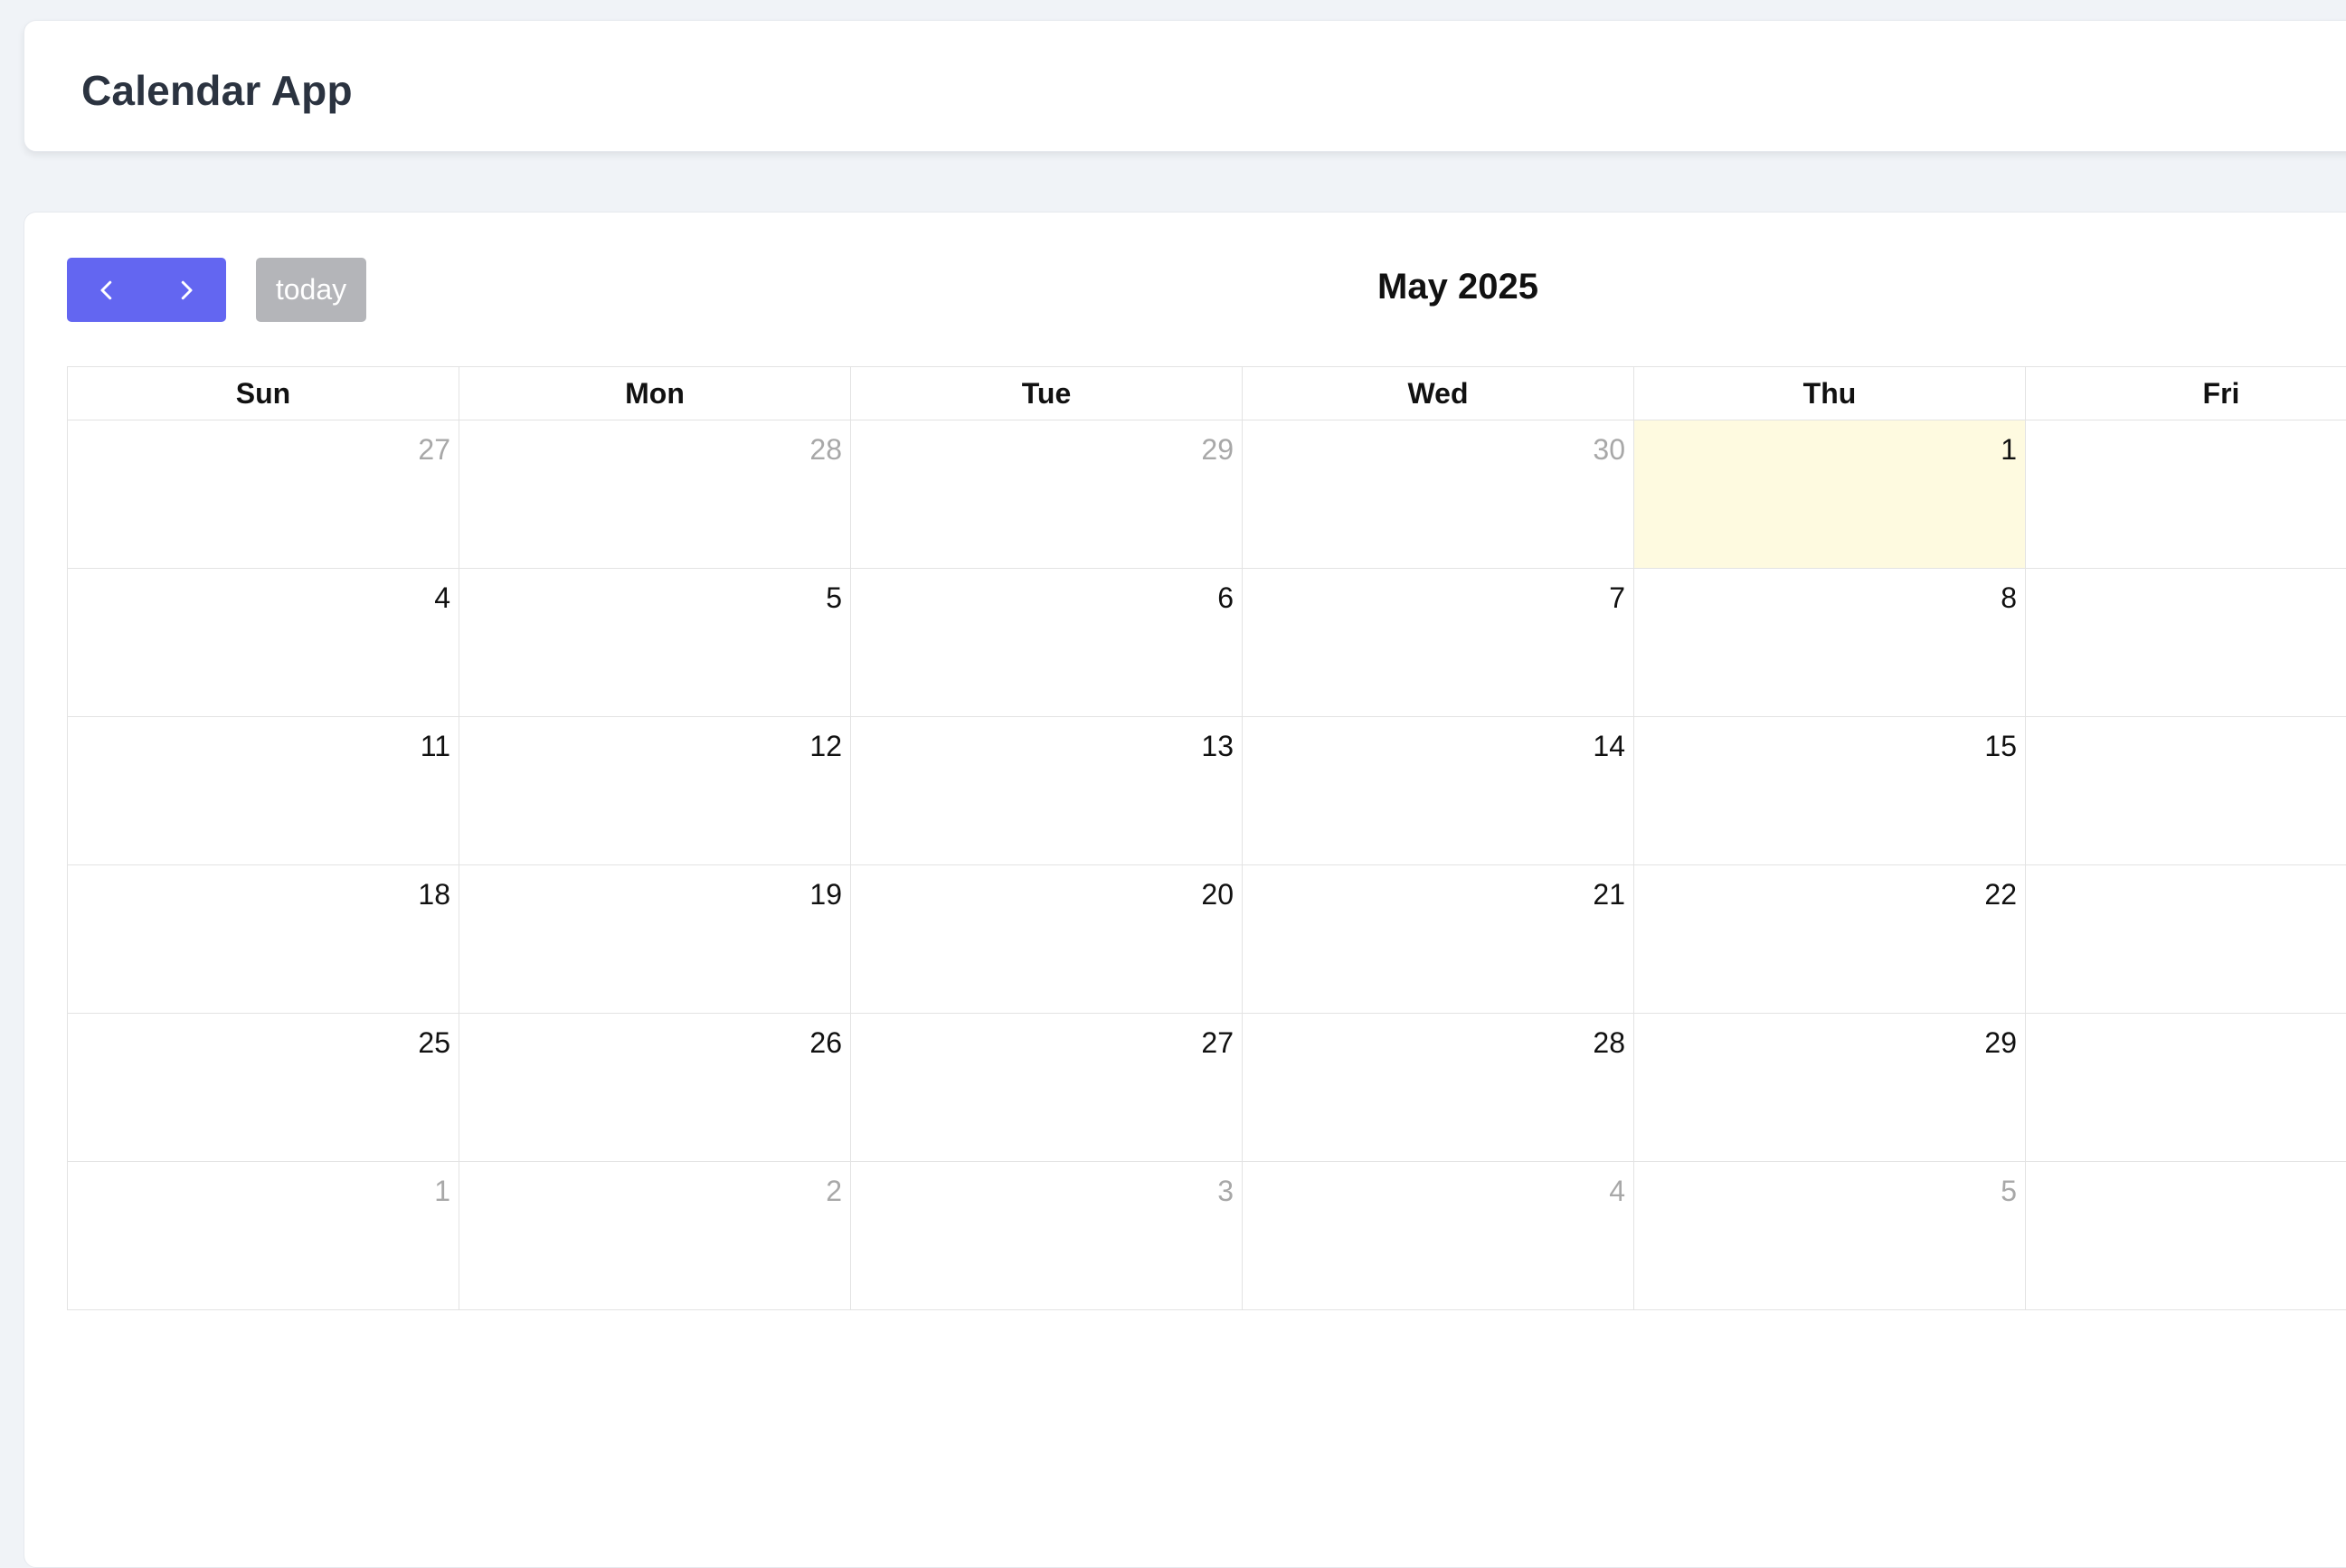 The image size is (2346, 1568). Describe the element at coordinates (1047, 939) in the screenshot. I see `day-cell: 20` at that location.